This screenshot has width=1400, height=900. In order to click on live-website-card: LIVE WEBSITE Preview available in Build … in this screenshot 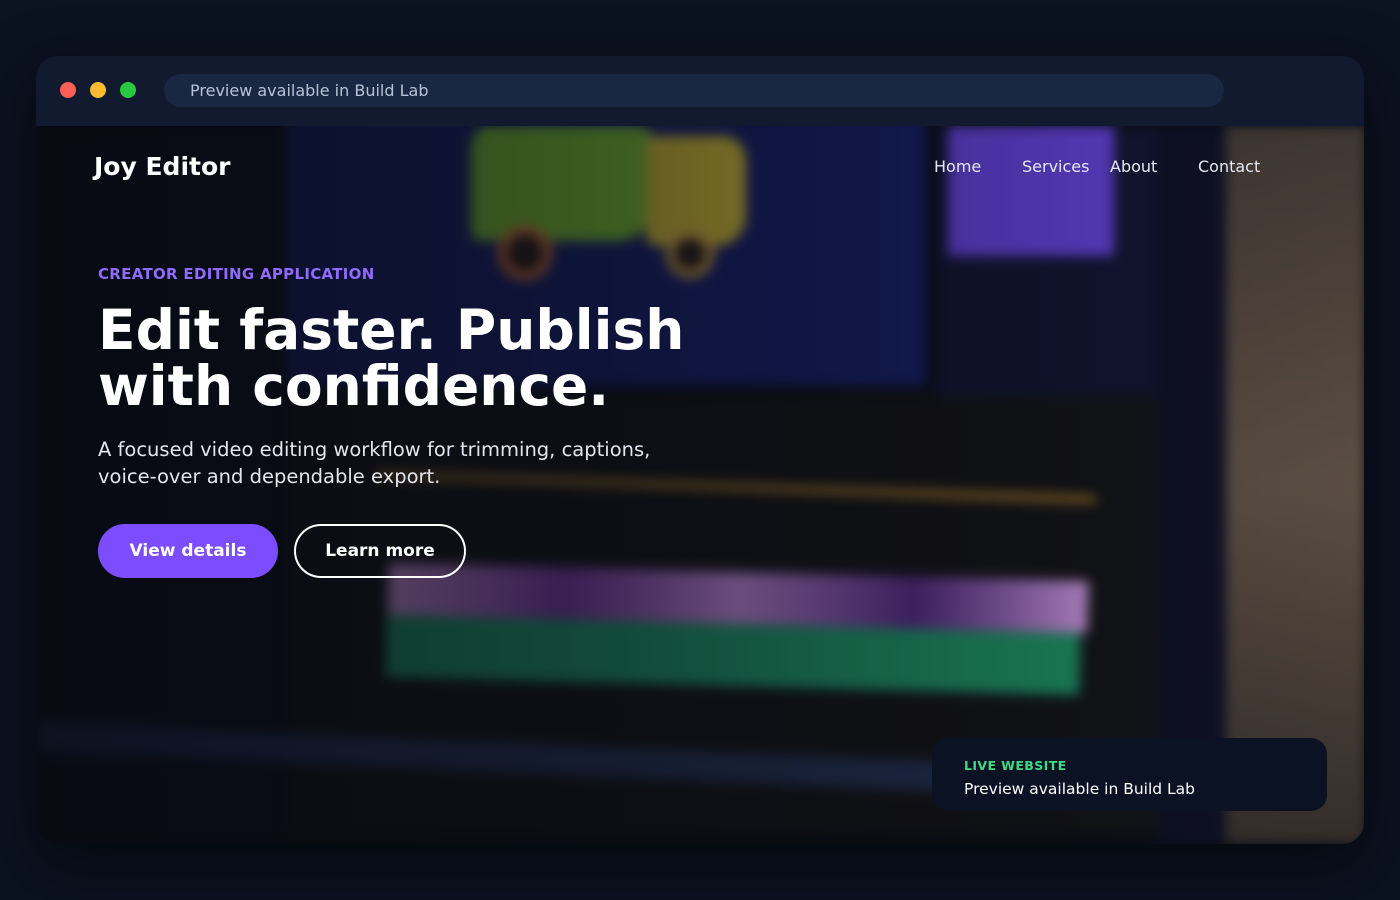, I will do `click(1129, 774)`.